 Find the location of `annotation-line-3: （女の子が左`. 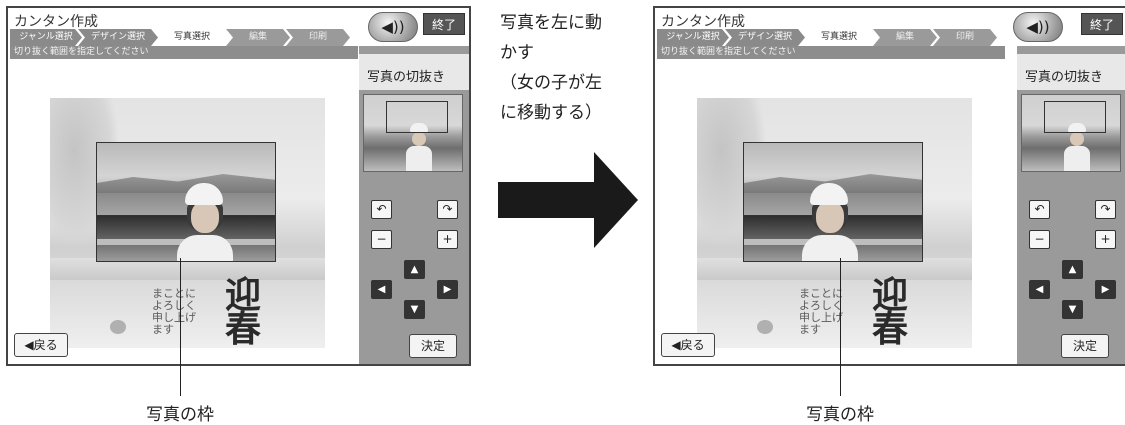

annotation-line-3: （女の子が左 is located at coordinates (551, 83).